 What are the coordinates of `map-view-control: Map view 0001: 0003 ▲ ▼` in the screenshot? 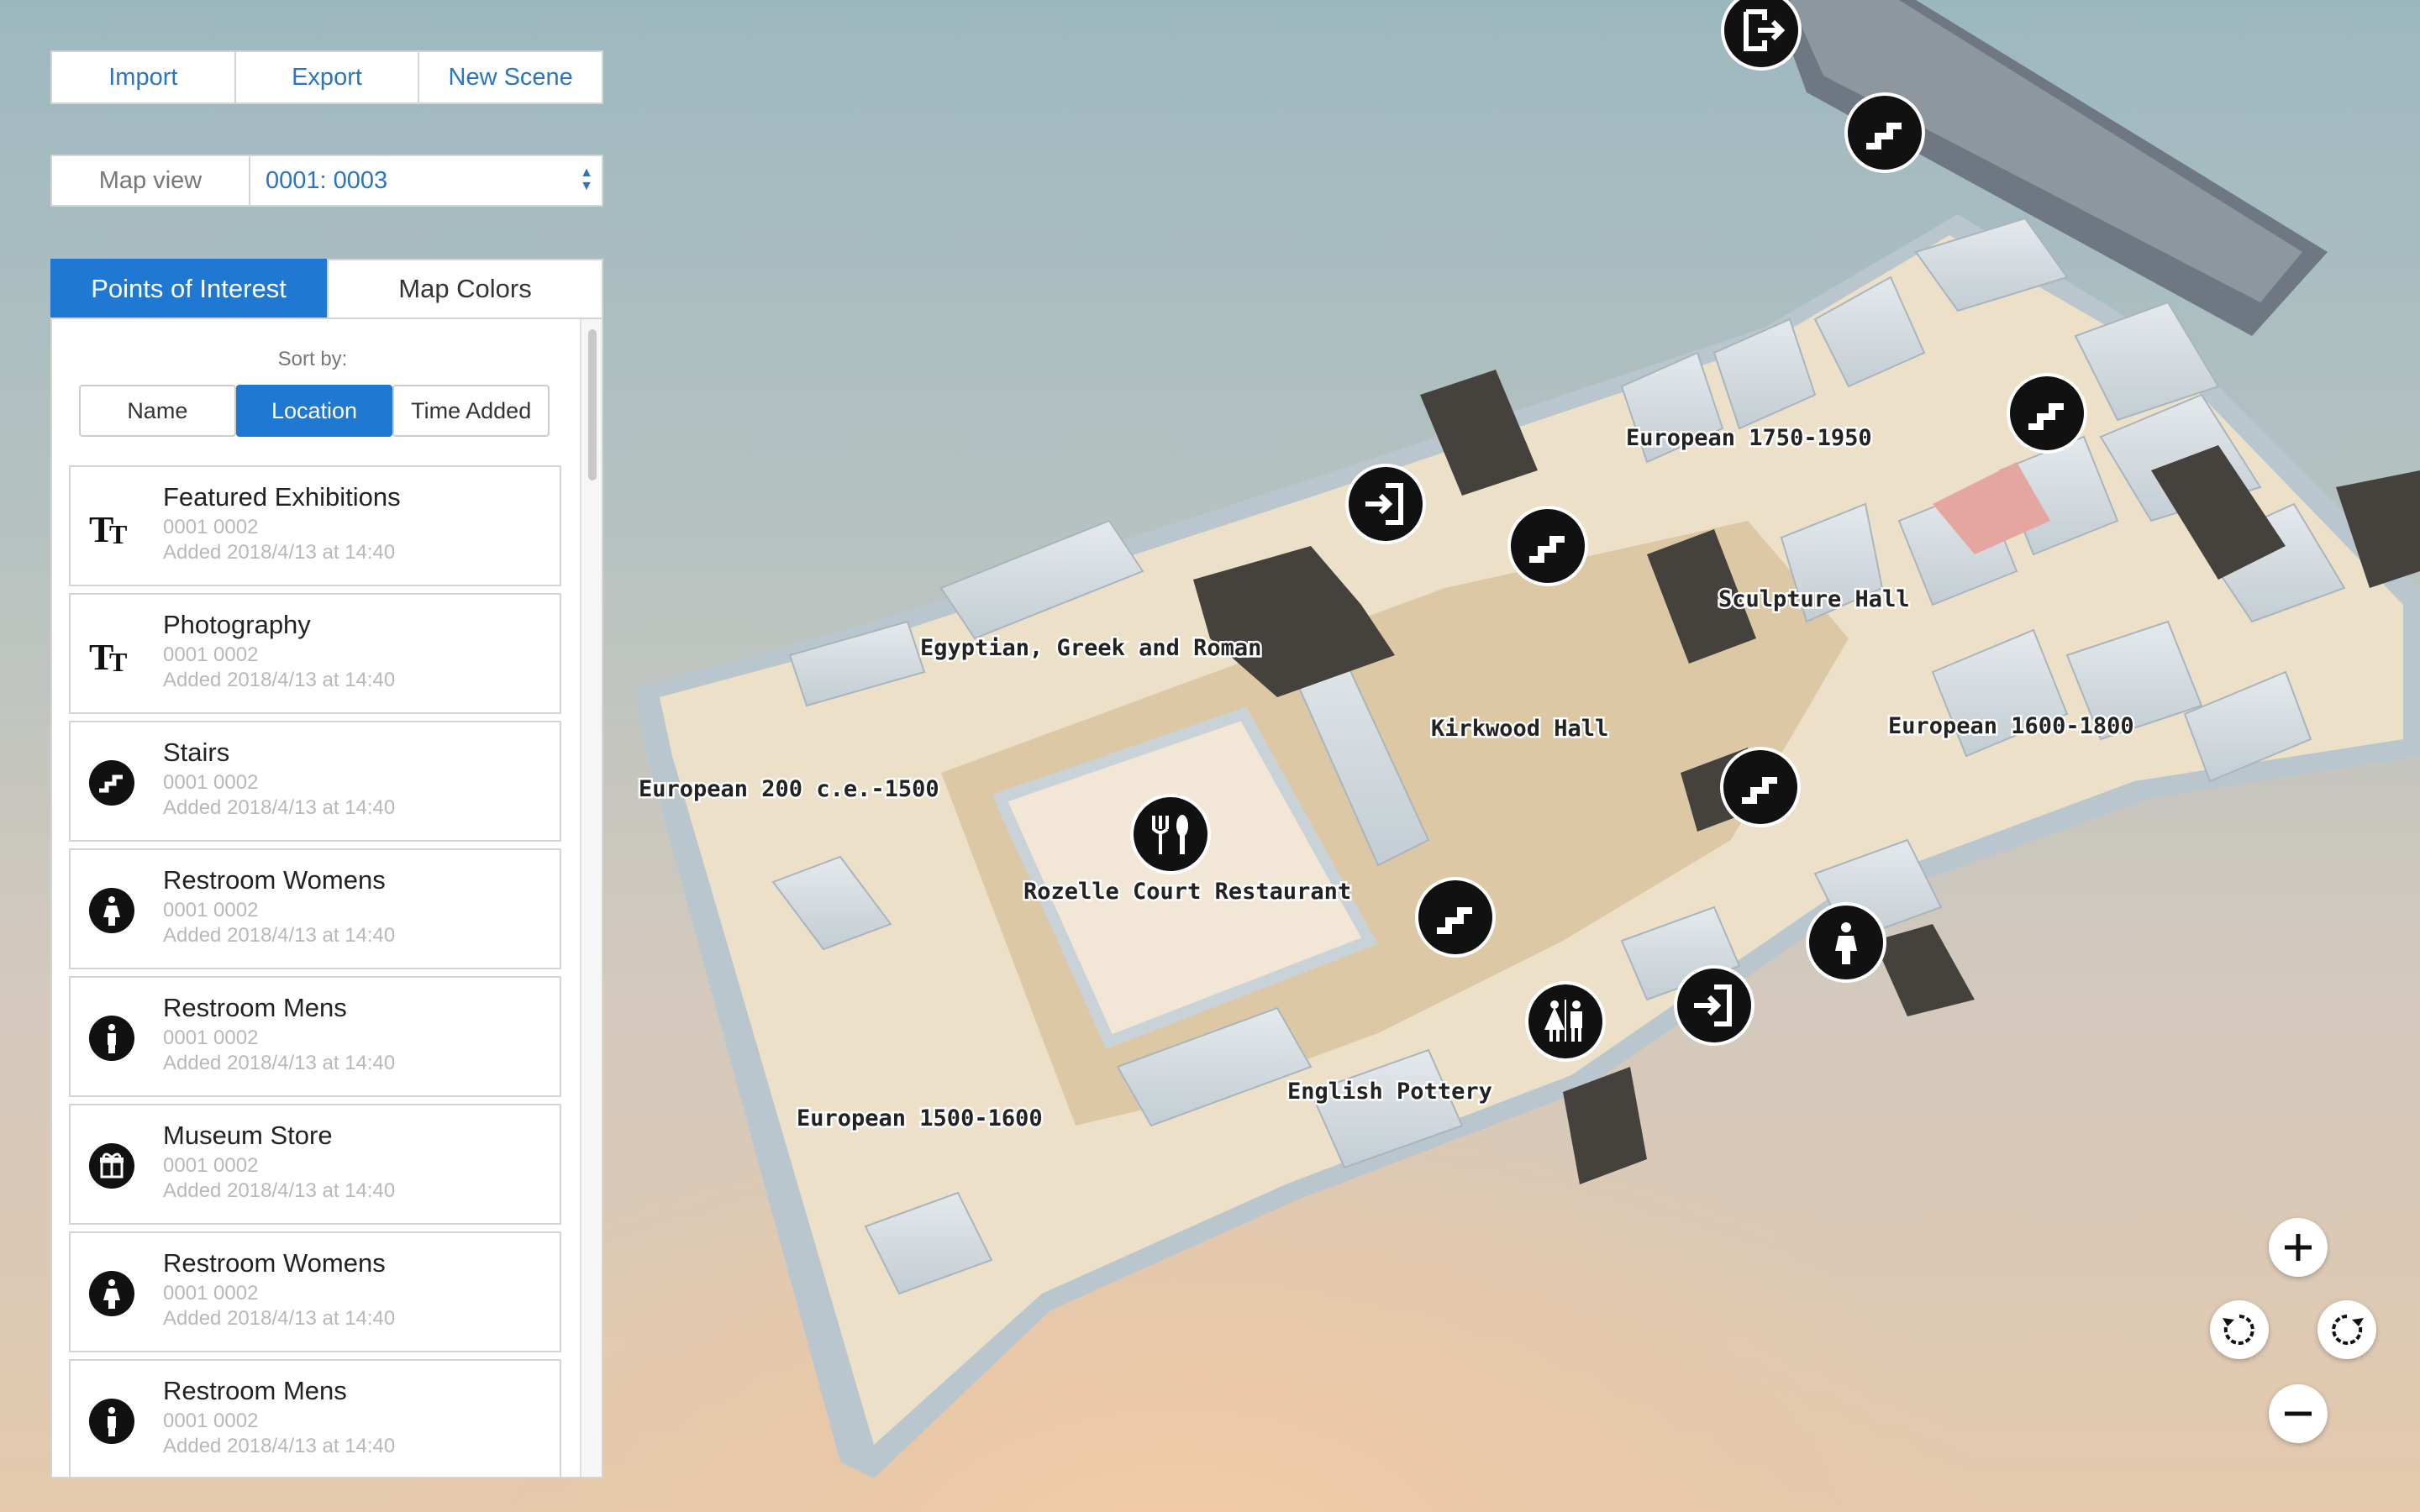 It's located at (326, 181).